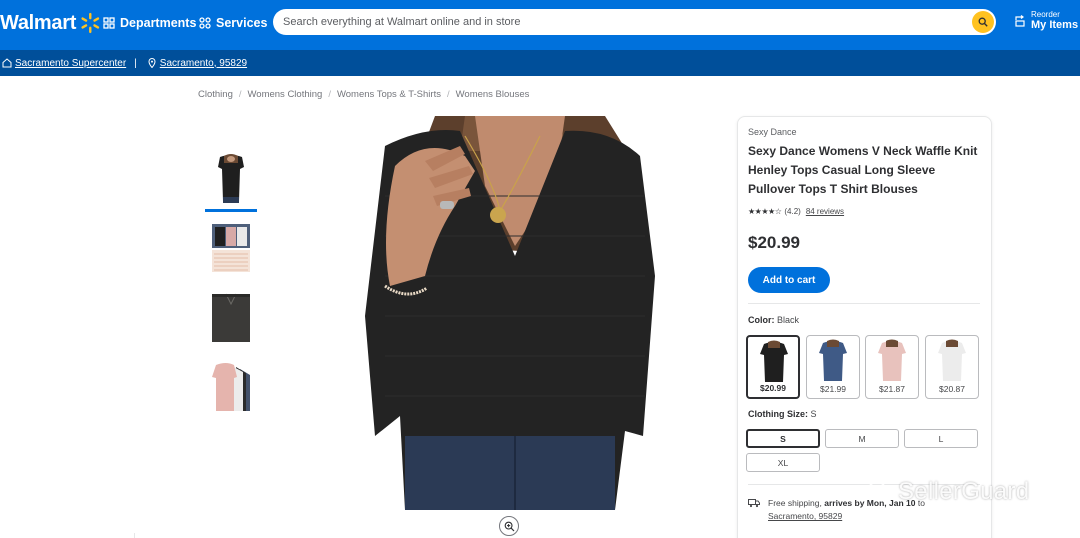 The height and width of the screenshot is (538, 1080). I want to click on reorder-label: Reorder, so click(1045, 14).